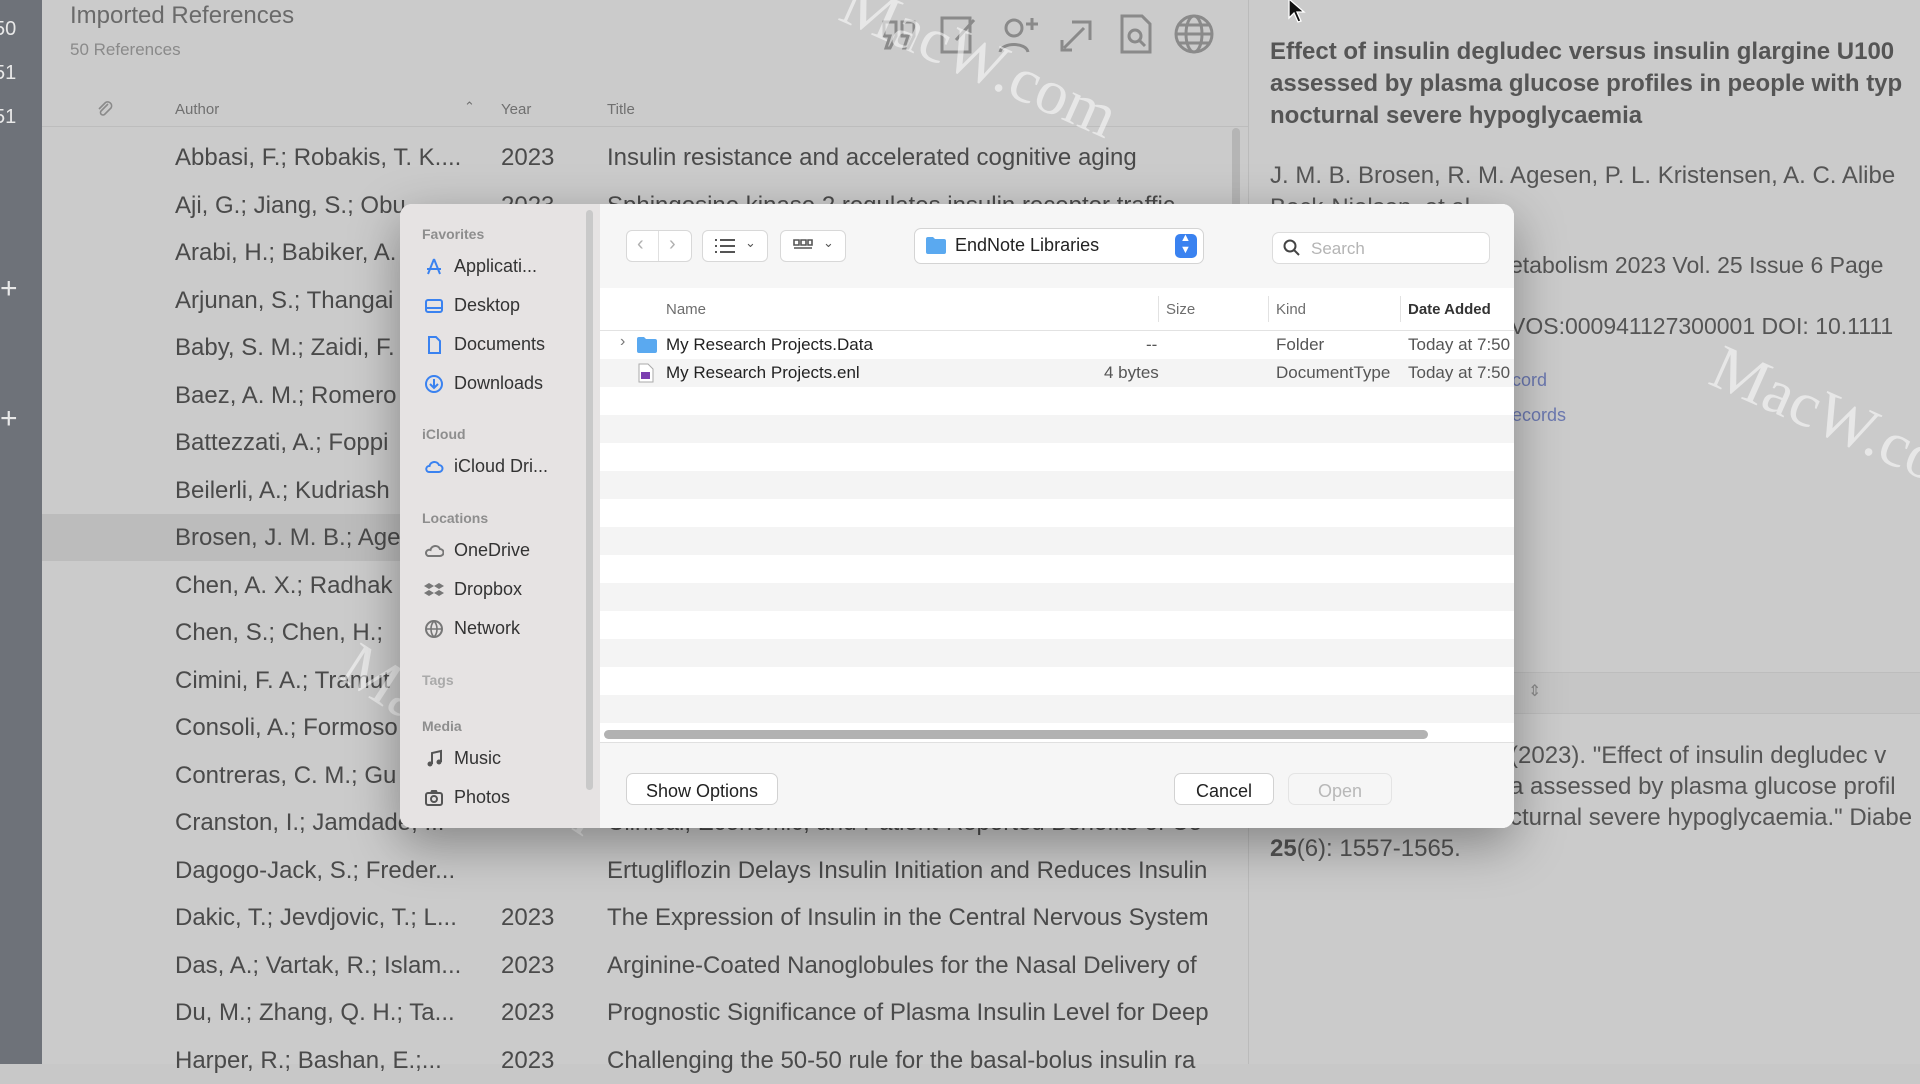 Image resolution: width=1920 pixels, height=1084 pixels. I want to click on edit-reference-icon, so click(958, 34).